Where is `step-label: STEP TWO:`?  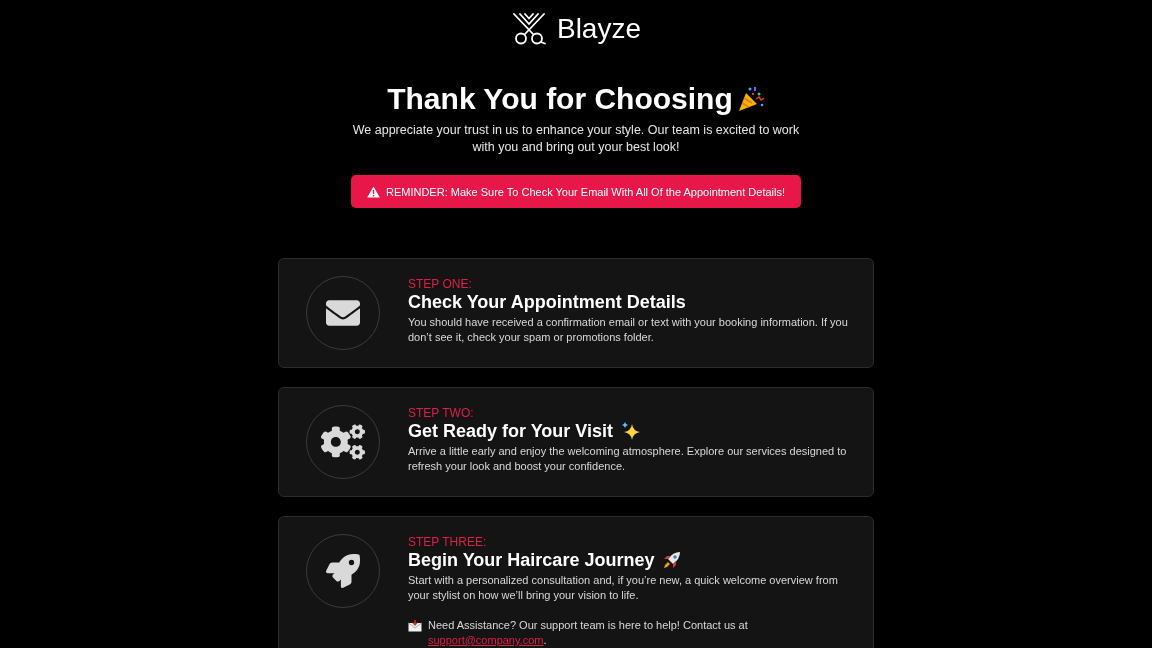
step-label: STEP TWO: is located at coordinates (441, 413).